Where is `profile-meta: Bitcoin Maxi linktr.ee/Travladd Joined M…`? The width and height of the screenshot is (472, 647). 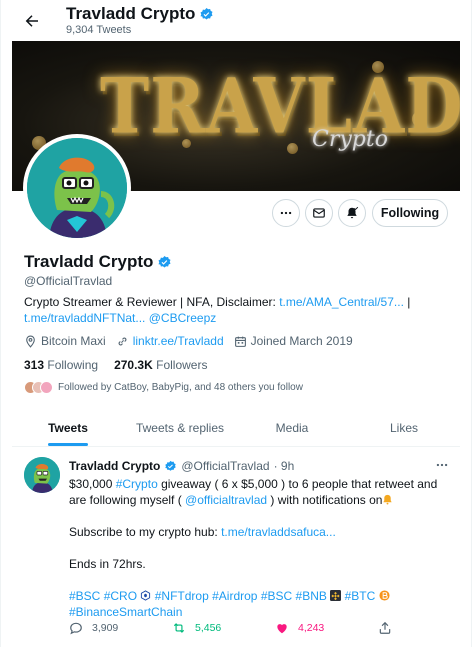 profile-meta: Bitcoin Maxi linktr.ee/Travladd Joined M… is located at coordinates (188, 341).